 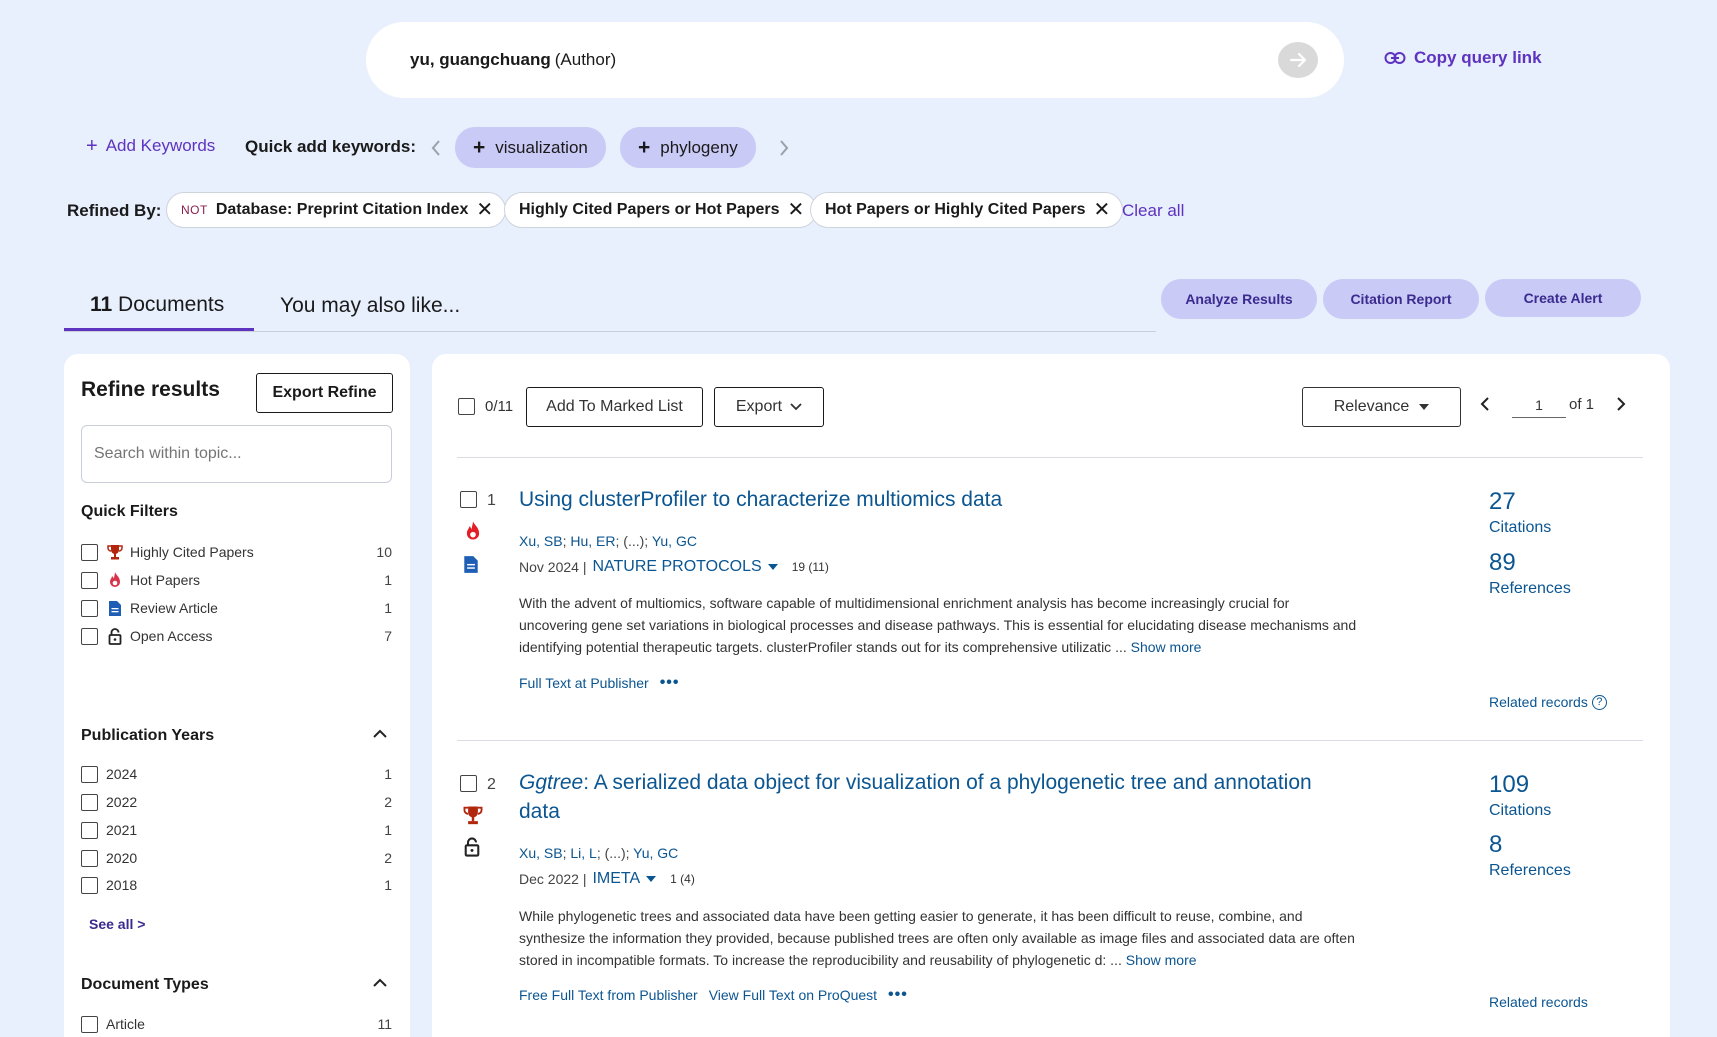 What do you see at coordinates (236, 454) in the screenshot?
I see `search-within-topic-input` at bounding box center [236, 454].